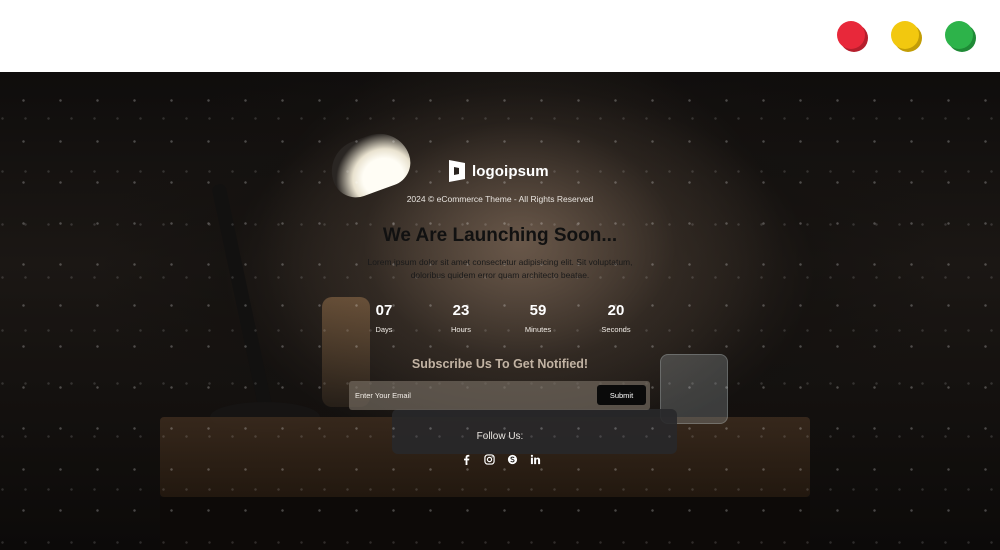 This screenshot has height=550, width=1000. I want to click on countdown-value: 07, so click(384, 310).